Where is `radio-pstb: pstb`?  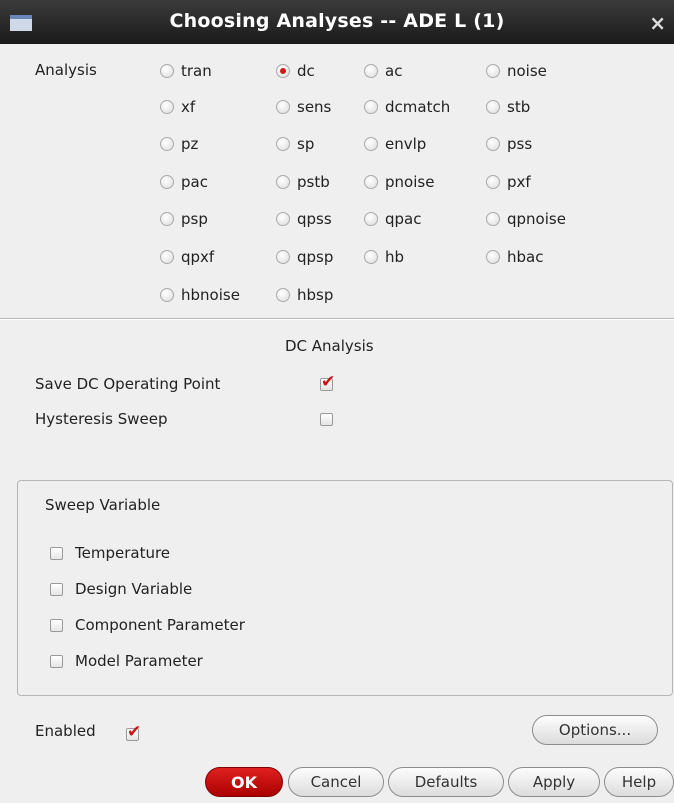
radio-pstb: pstb is located at coordinates (303, 182).